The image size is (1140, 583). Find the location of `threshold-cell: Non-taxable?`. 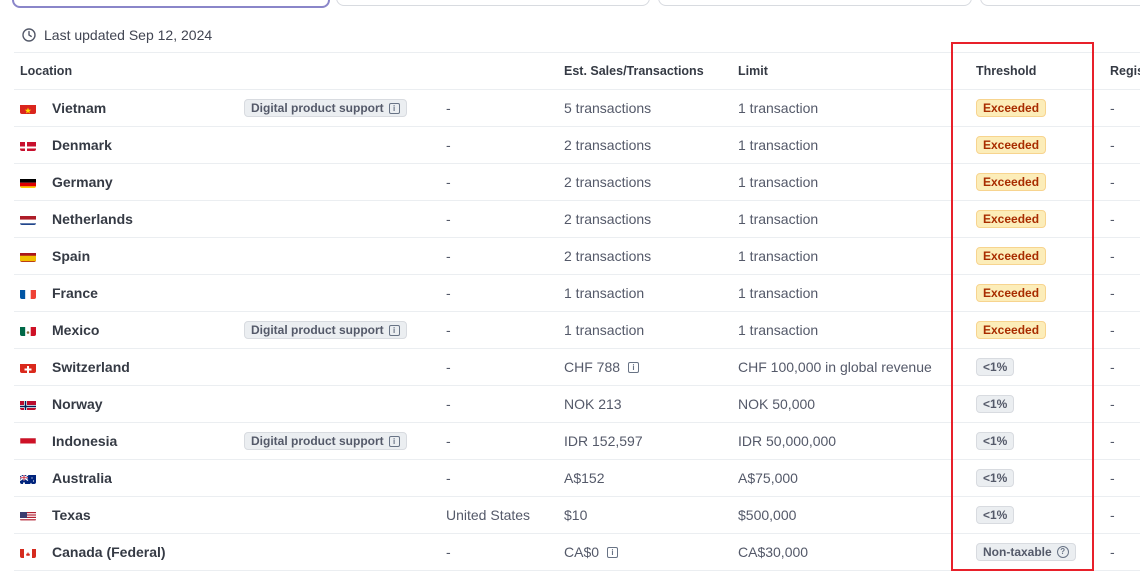

threshold-cell: Non-taxable? is located at coordinates (1026, 552).